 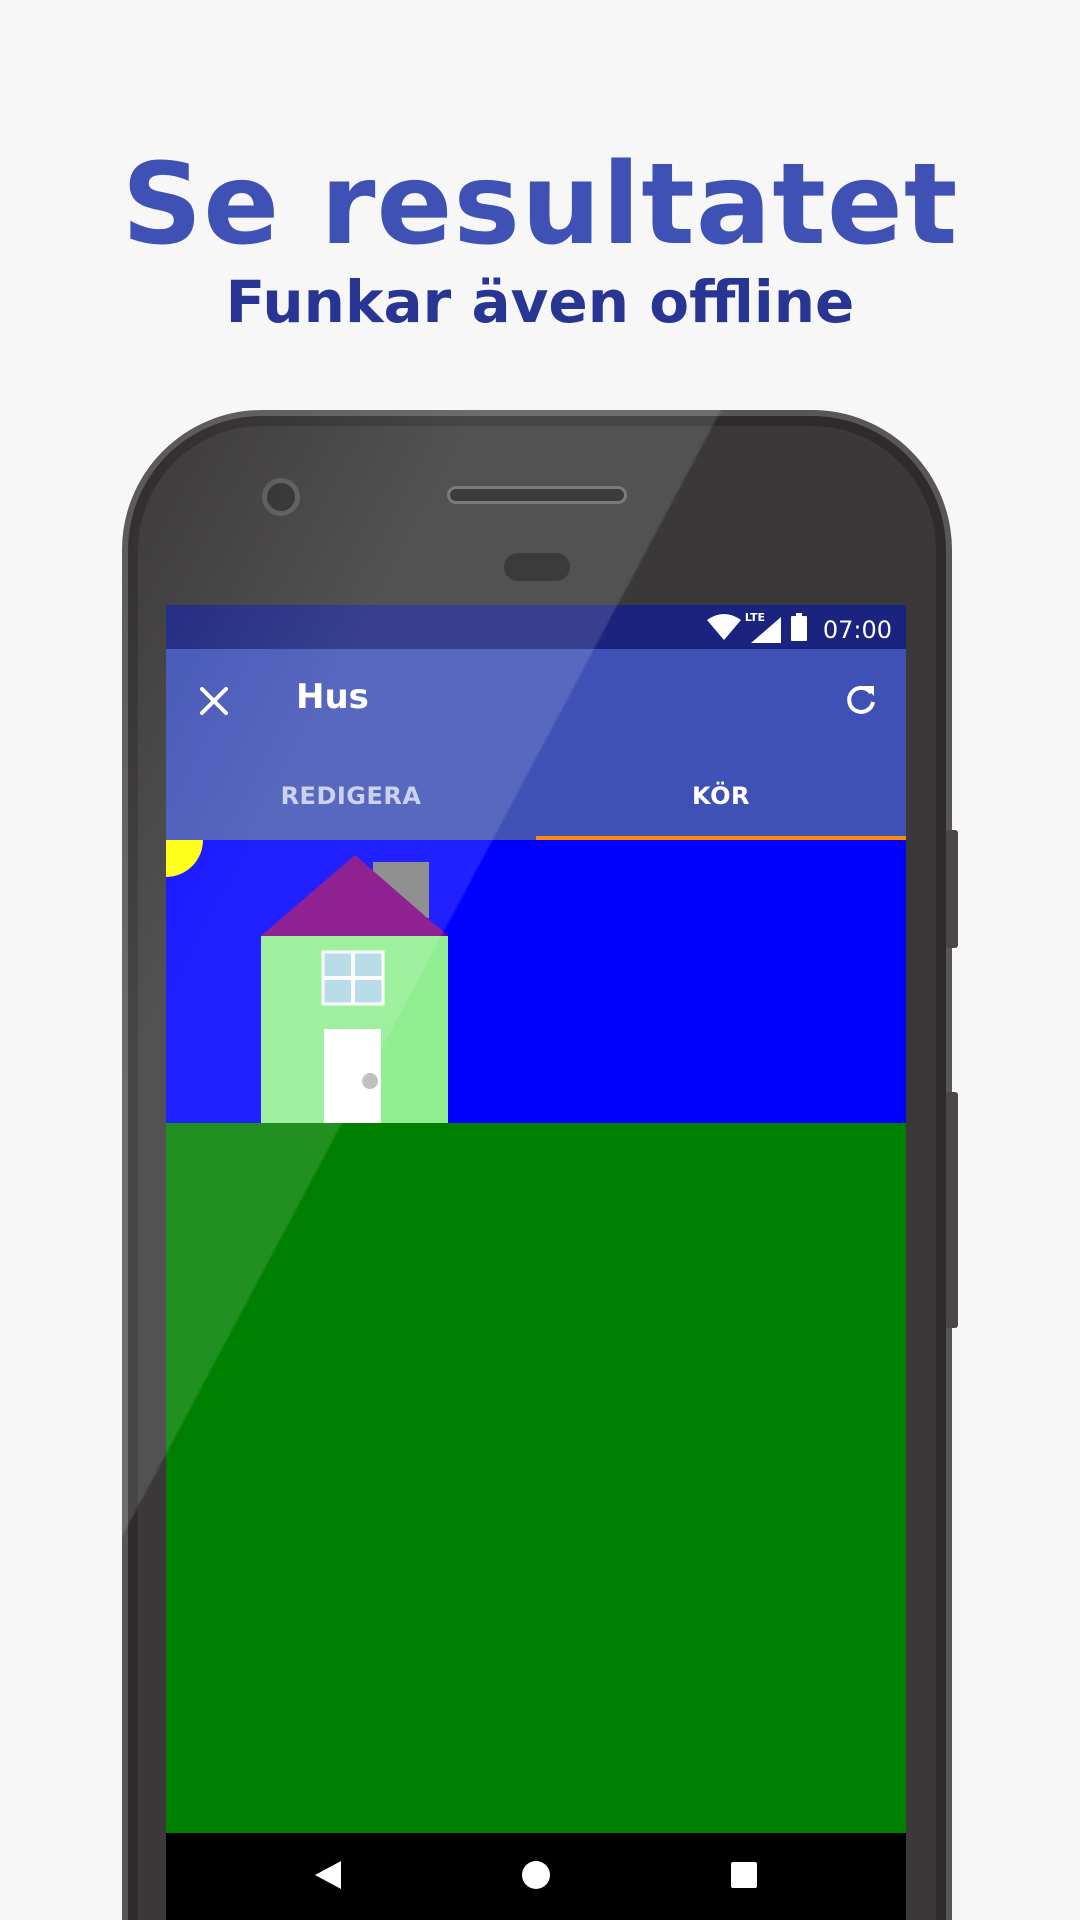 I want to click on recents-icon, so click(x=744, y=1877).